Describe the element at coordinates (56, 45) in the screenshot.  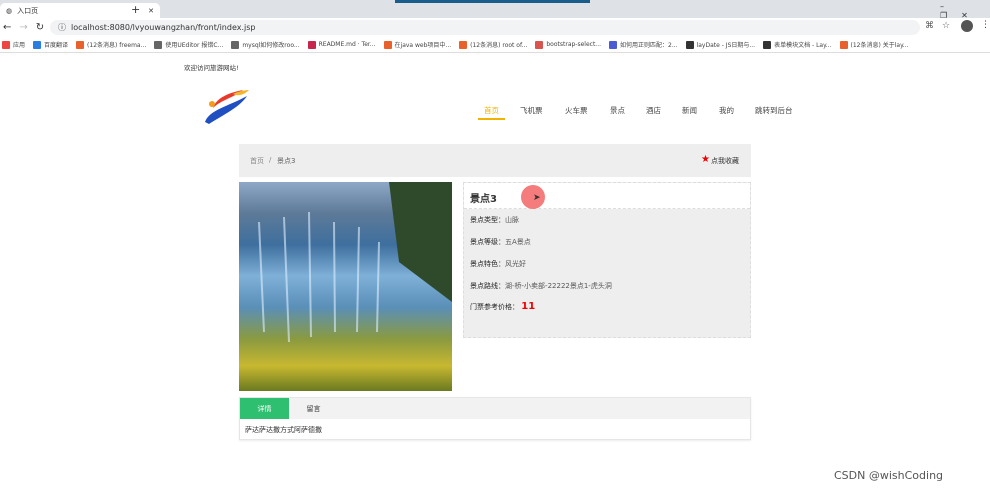
I see `bookmark-label: 百度翻译` at that location.